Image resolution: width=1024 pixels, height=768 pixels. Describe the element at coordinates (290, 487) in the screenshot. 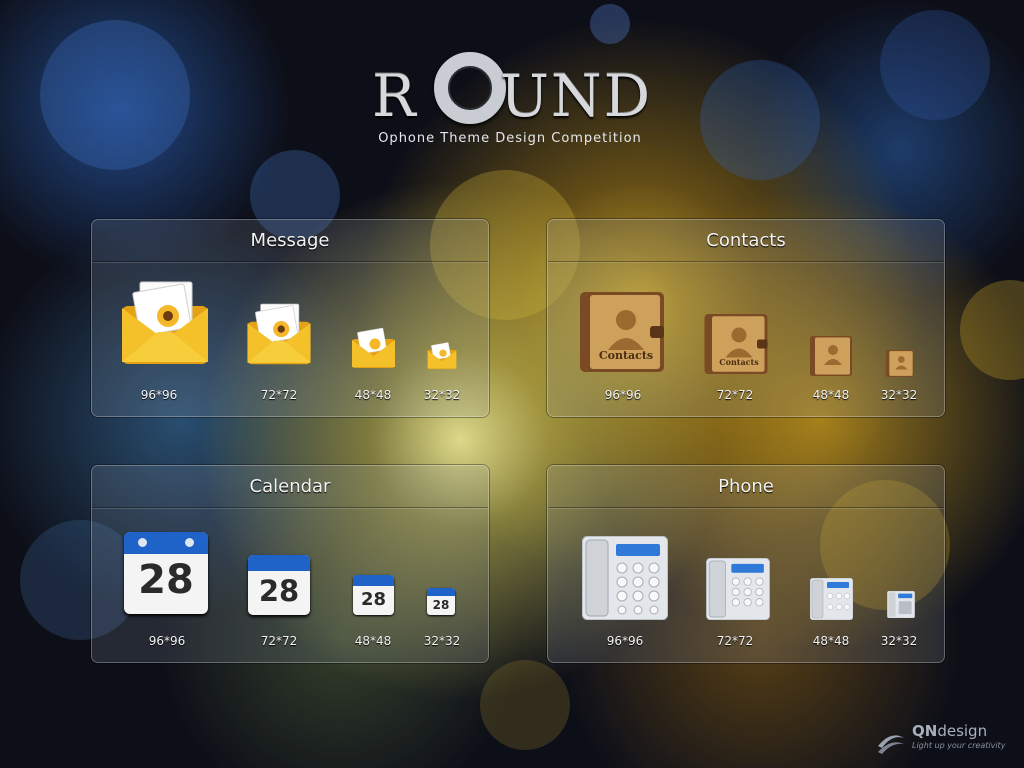

I see `panel-title: Calendar` at that location.